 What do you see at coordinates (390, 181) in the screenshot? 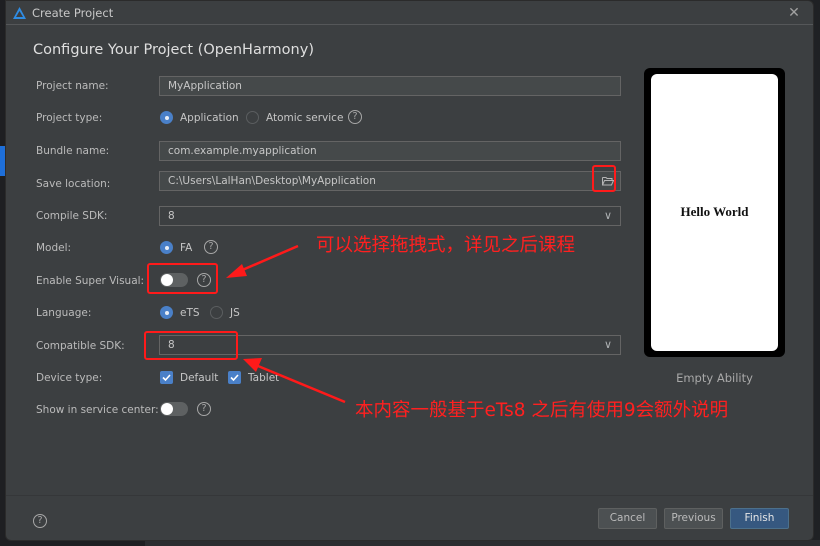
I see `save-location-field: C:\Users\LalHan\Desktop\MyApplication` at bounding box center [390, 181].